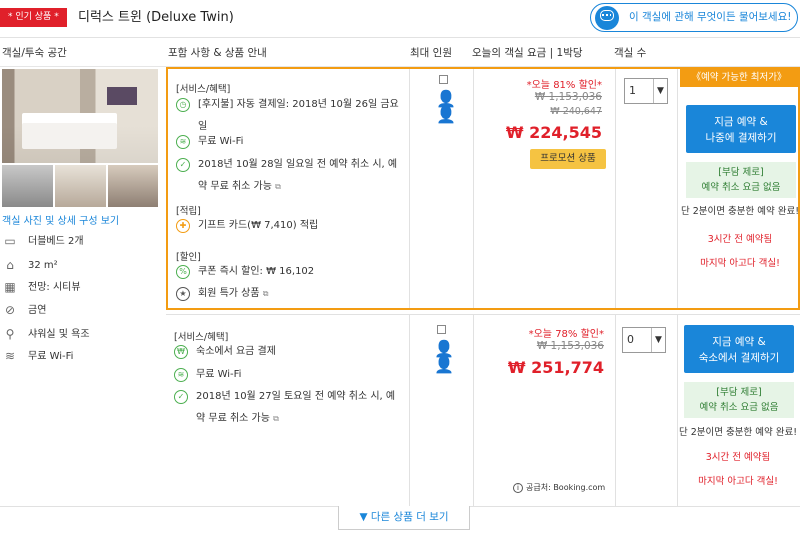 The height and width of the screenshot is (546, 800). Describe the element at coordinates (10, 310) in the screenshot. I see `no-smoking-icon: ⊘` at that location.